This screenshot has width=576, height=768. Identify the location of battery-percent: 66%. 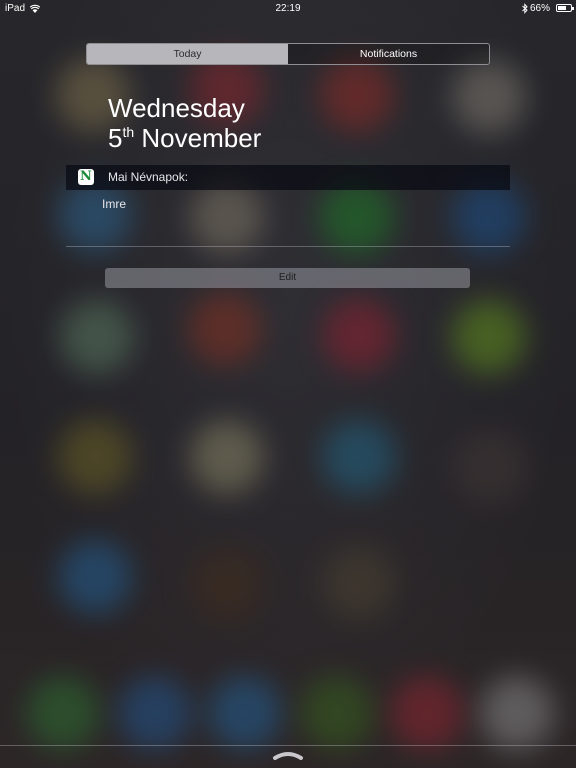
(539, 8).